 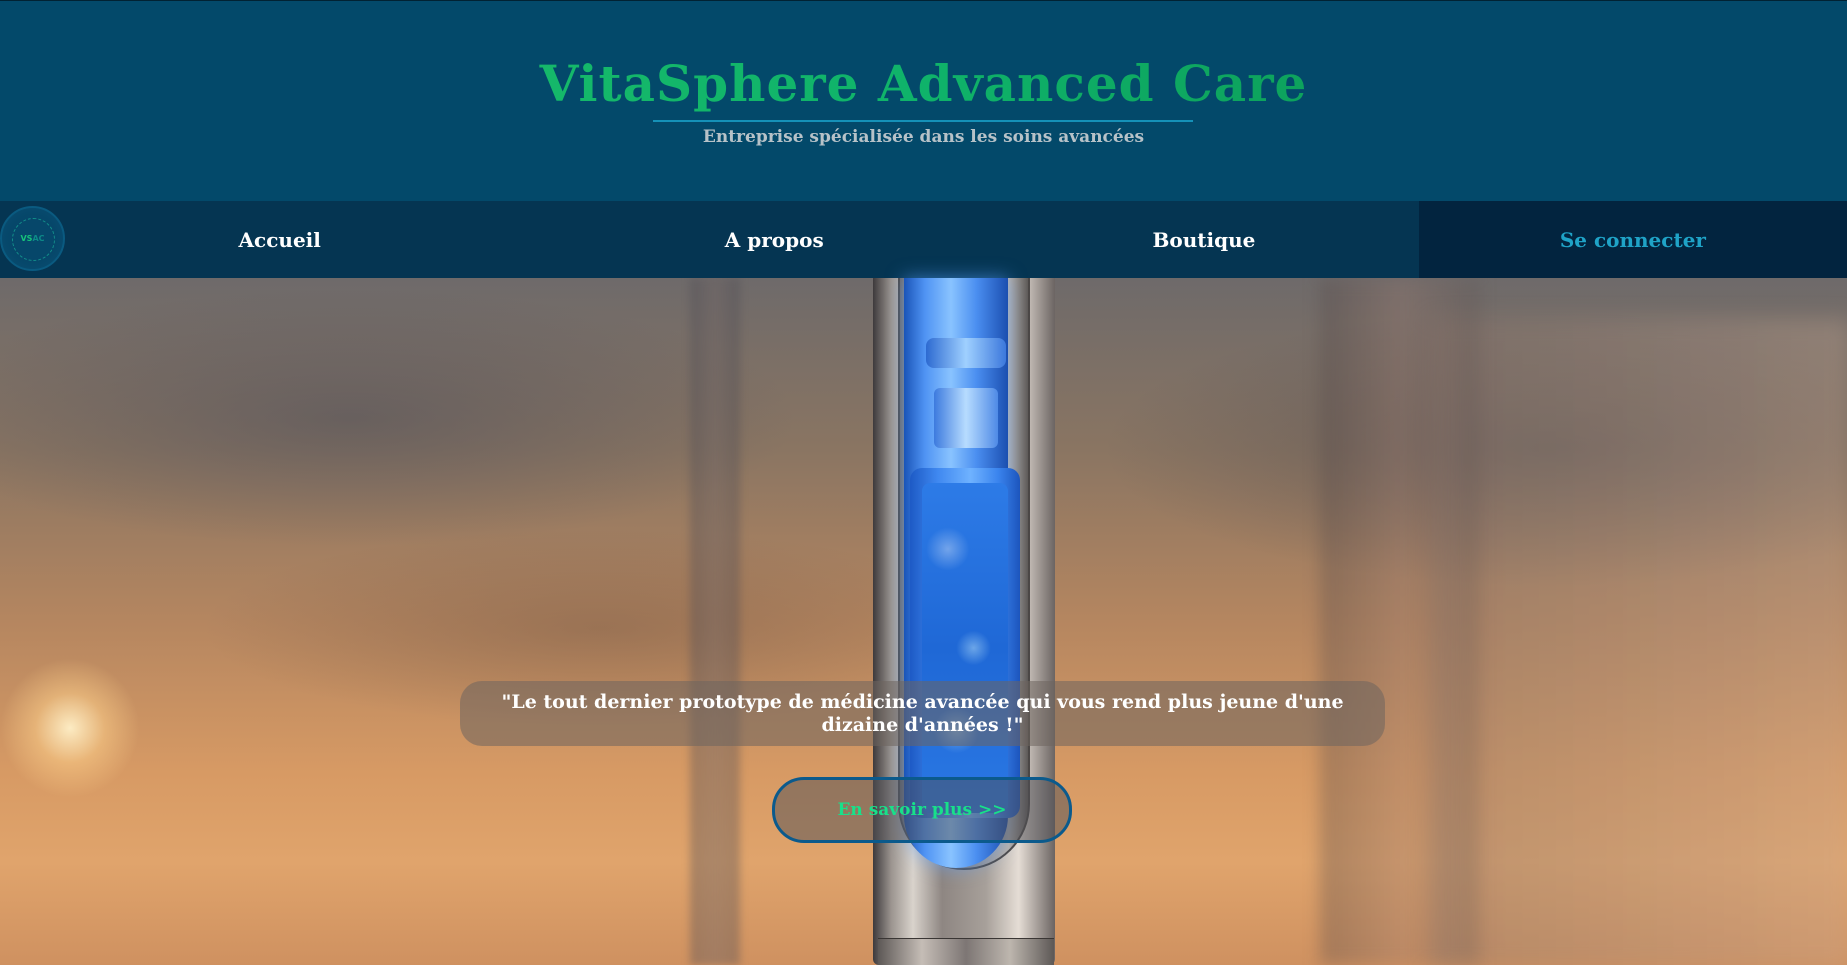 I want to click on device-base, so click(x=966, y=951).